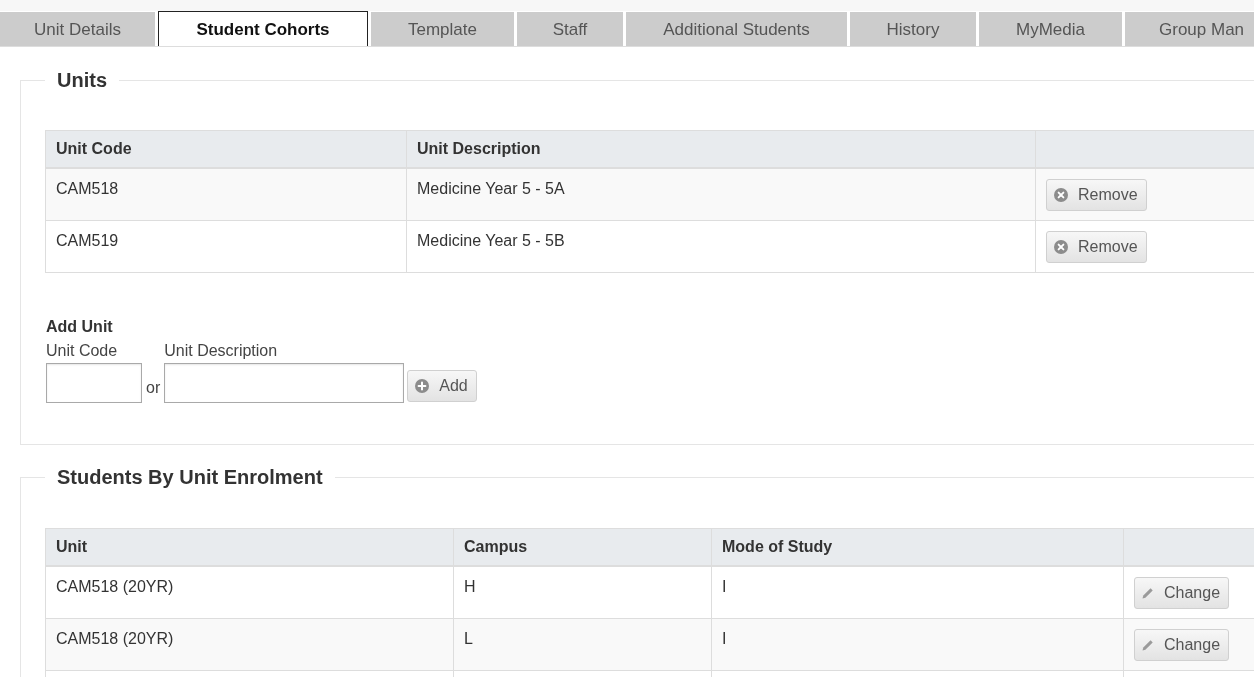 This screenshot has height=677, width=1254. Describe the element at coordinates (190, 477) in the screenshot. I see `section-title: Students By Unit Enrolment` at that location.